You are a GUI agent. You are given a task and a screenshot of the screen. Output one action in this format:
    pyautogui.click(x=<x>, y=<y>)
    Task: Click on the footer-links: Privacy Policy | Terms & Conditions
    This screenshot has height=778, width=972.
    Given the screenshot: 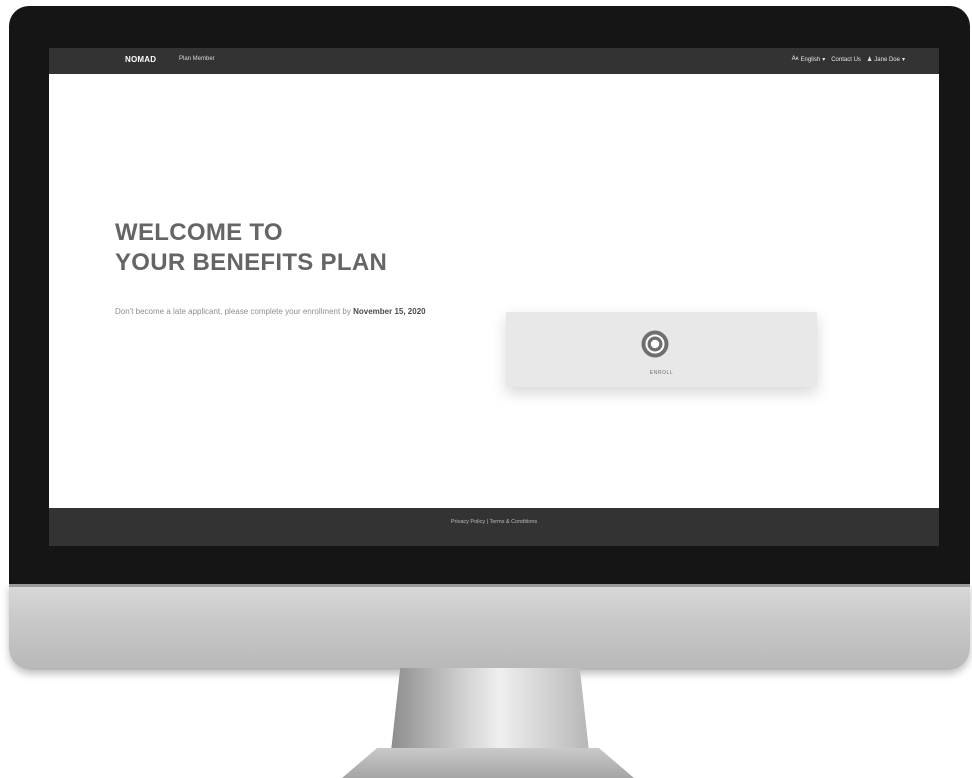 What is the action you would take?
    pyautogui.click(x=494, y=522)
    